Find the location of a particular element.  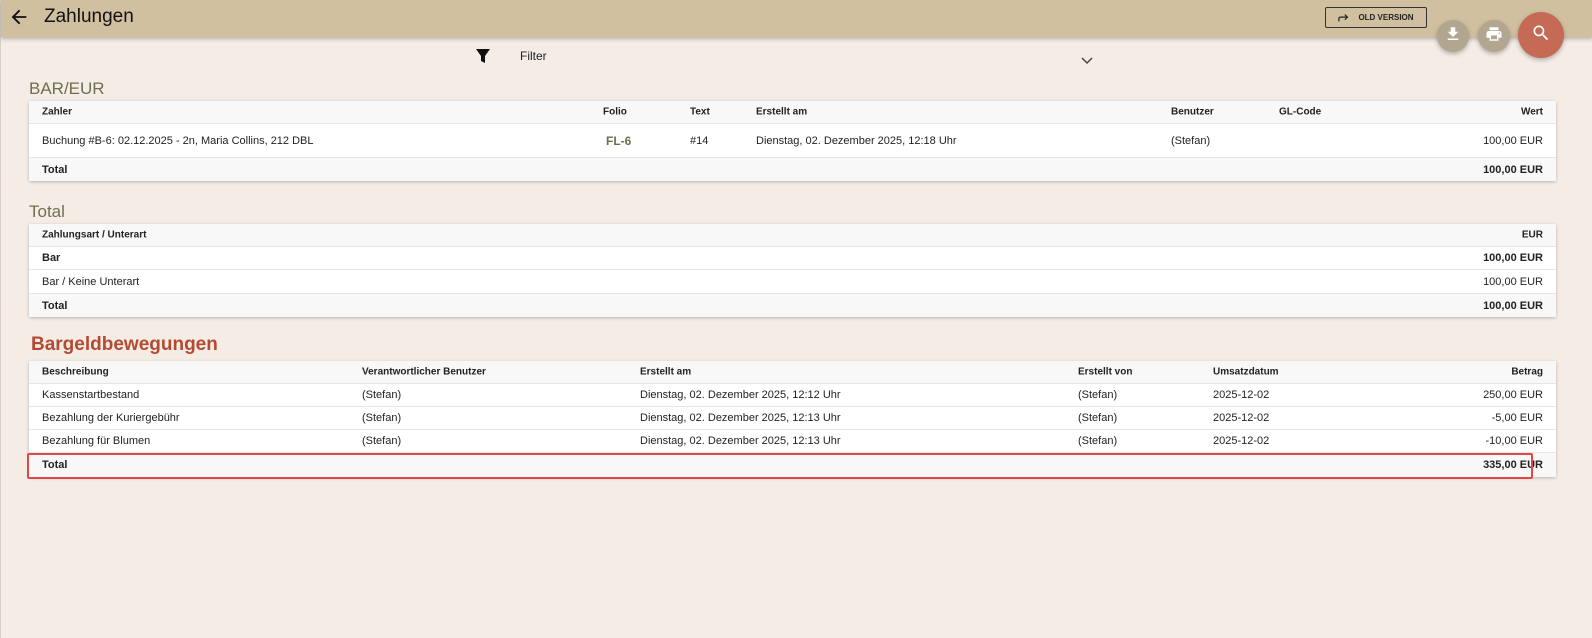

description-cell: Bezahlung der Kuriergebühr is located at coordinates (111, 418).